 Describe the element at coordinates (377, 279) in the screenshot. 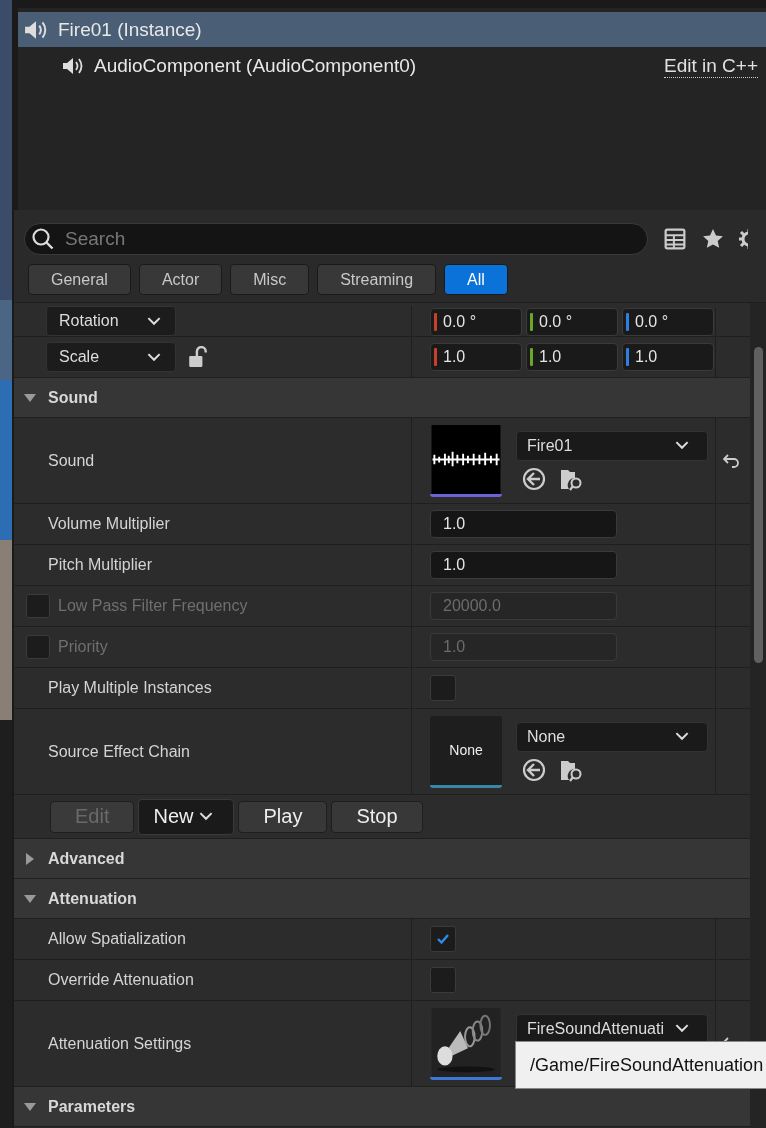

I see `filter-tab: Streaming` at that location.